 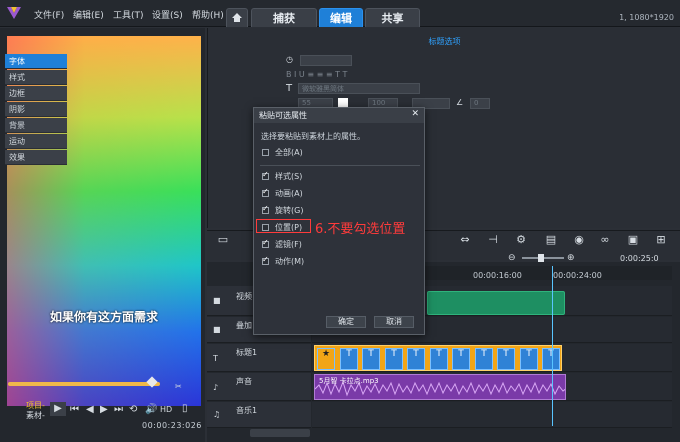 What do you see at coordinates (339, 115) in the screenshot?
I see `dialog-titlebar: 粘贴可选属性 ✕` at bounding box center [339, 115].